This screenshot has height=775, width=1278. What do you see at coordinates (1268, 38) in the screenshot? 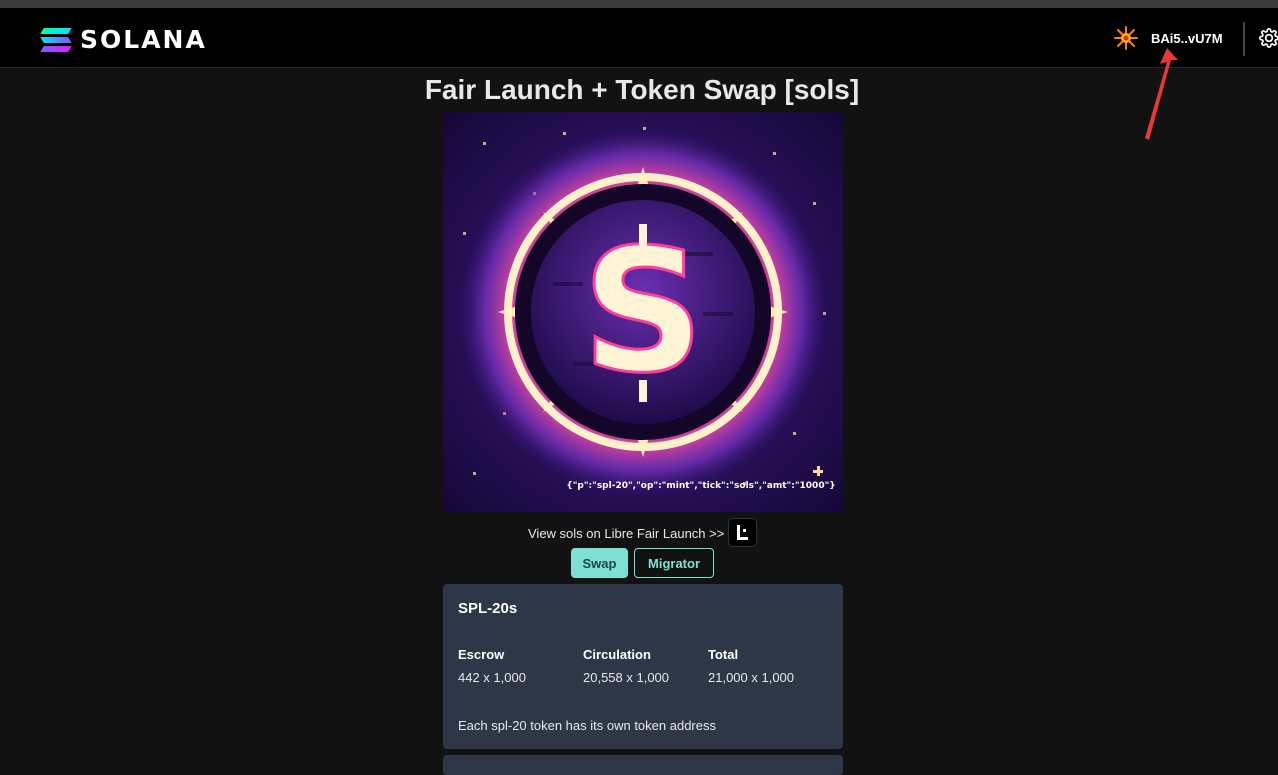
I see `settings-gear-icon` at bounding box center [1268, 38].